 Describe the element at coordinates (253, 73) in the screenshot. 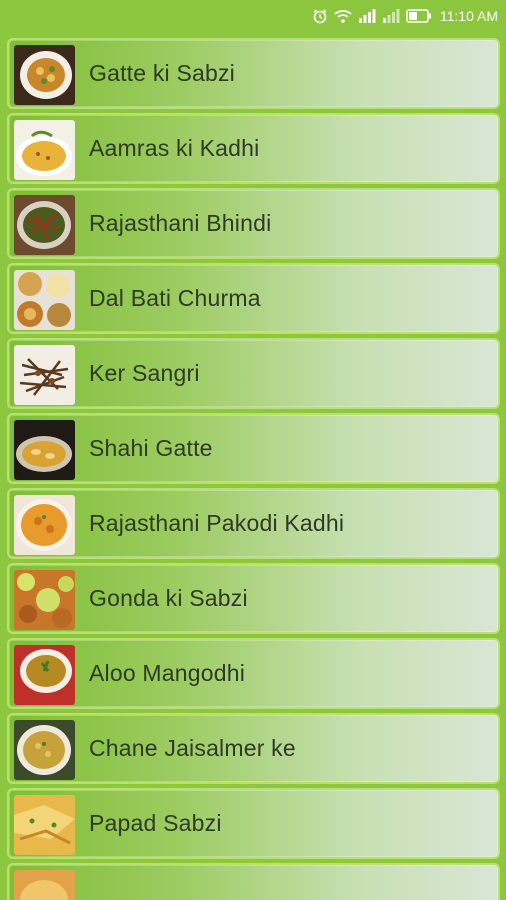

I see `list-item: Gatte ki Sabzi` at that location.